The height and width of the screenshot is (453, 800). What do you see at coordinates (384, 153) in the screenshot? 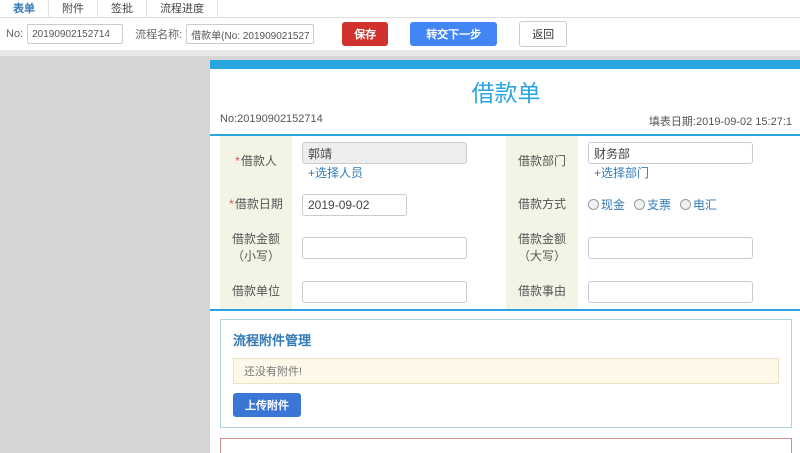
I see `borrower-input` at bounding box center [384, 153].